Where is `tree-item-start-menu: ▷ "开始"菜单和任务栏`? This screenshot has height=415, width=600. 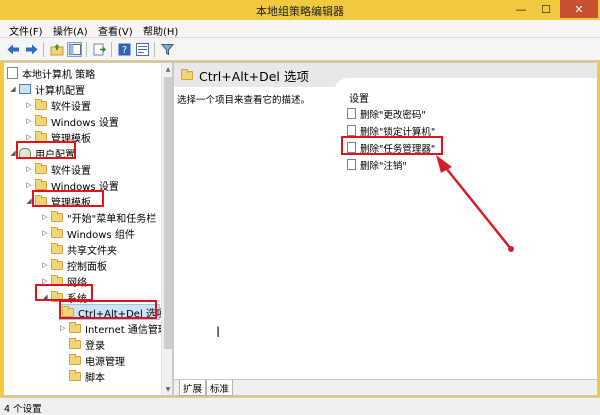
tree-item-start-menu: ▷ "开始"菜单和任务栏 is located at coordinates (98, 217).